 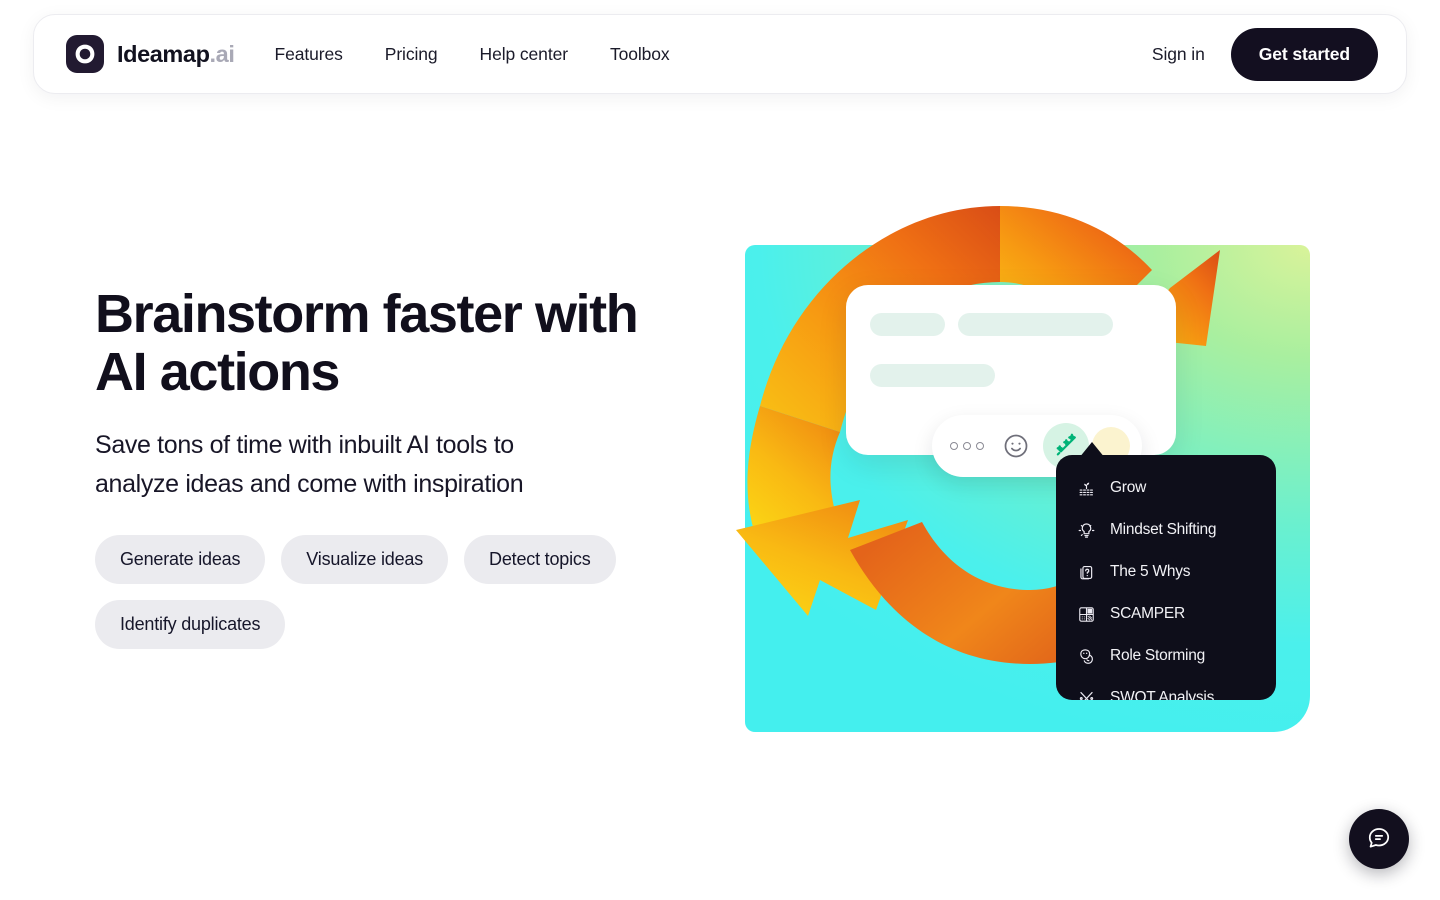 I want to click on menu-item-mindset-shifting: Mindset Shifting, so click(x=1166, y=530).